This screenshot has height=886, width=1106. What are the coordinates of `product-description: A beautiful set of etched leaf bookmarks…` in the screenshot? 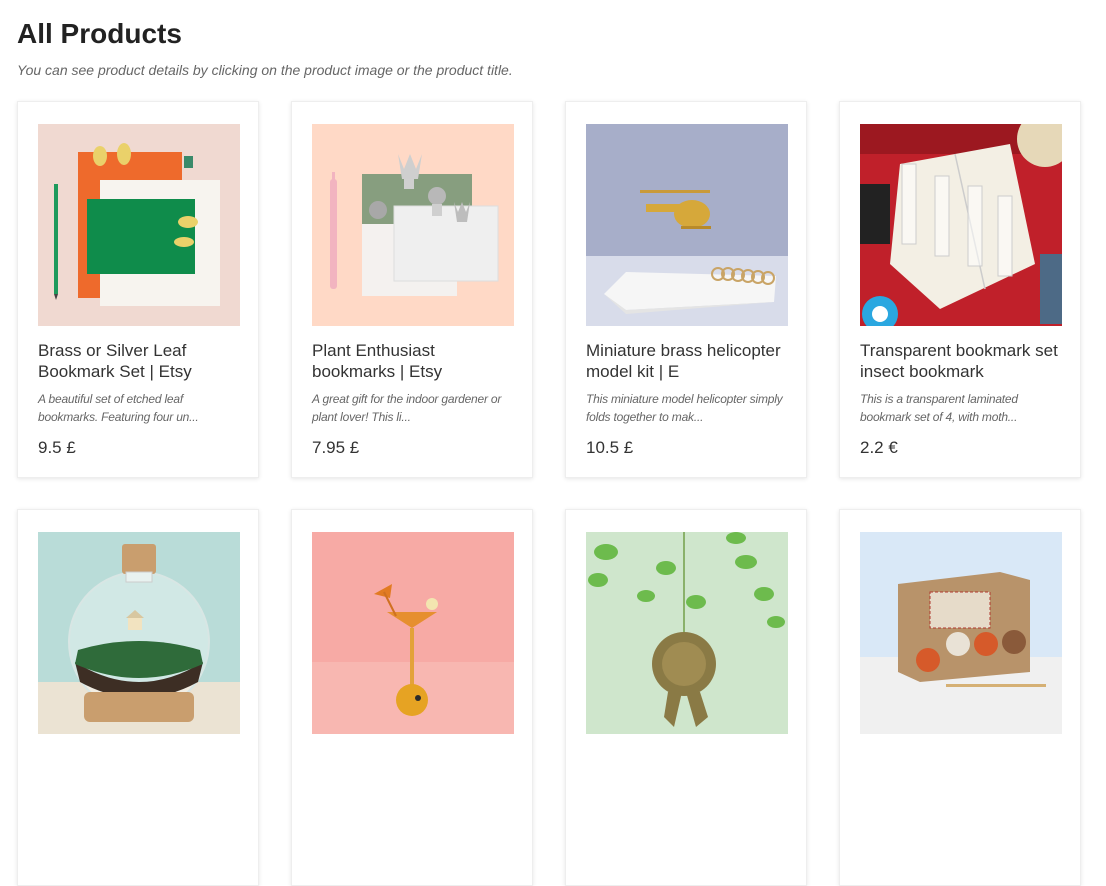 It's located at (118, 408).